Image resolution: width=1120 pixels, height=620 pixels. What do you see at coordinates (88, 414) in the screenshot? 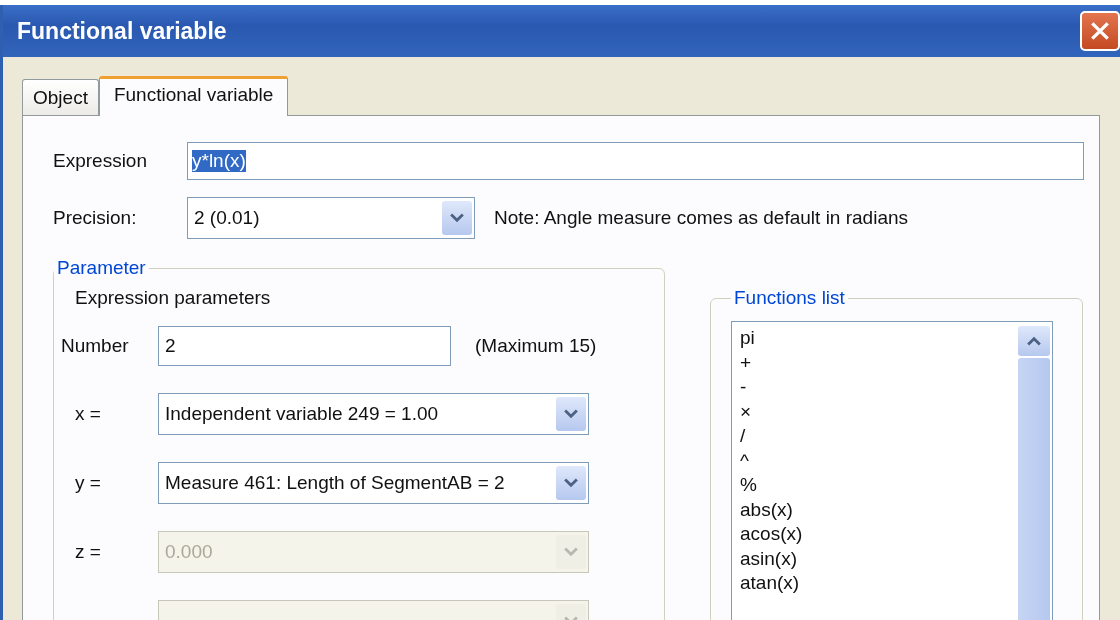
I see `field-label: x =` at bounding box center [88, 414].